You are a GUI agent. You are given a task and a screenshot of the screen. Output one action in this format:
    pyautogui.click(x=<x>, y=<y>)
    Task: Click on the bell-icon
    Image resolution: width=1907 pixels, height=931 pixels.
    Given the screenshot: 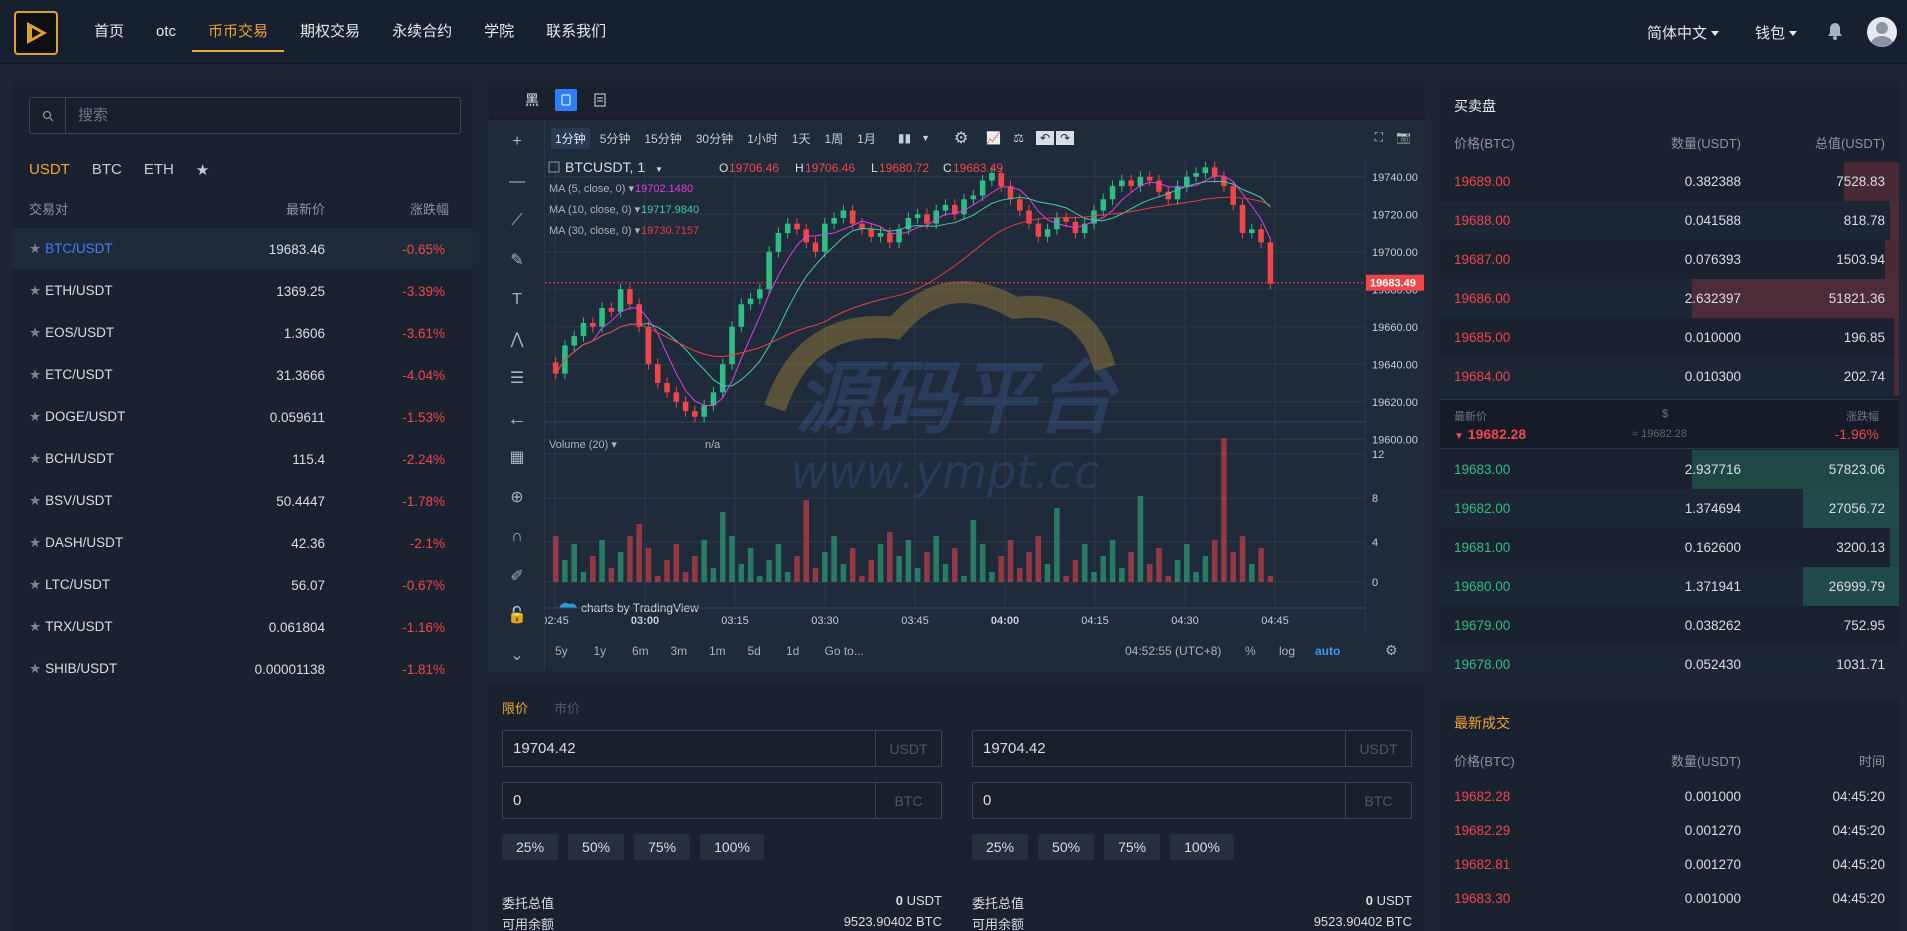 What is the action you would take?
    pyautogui.click(x=1835, y=32)
    